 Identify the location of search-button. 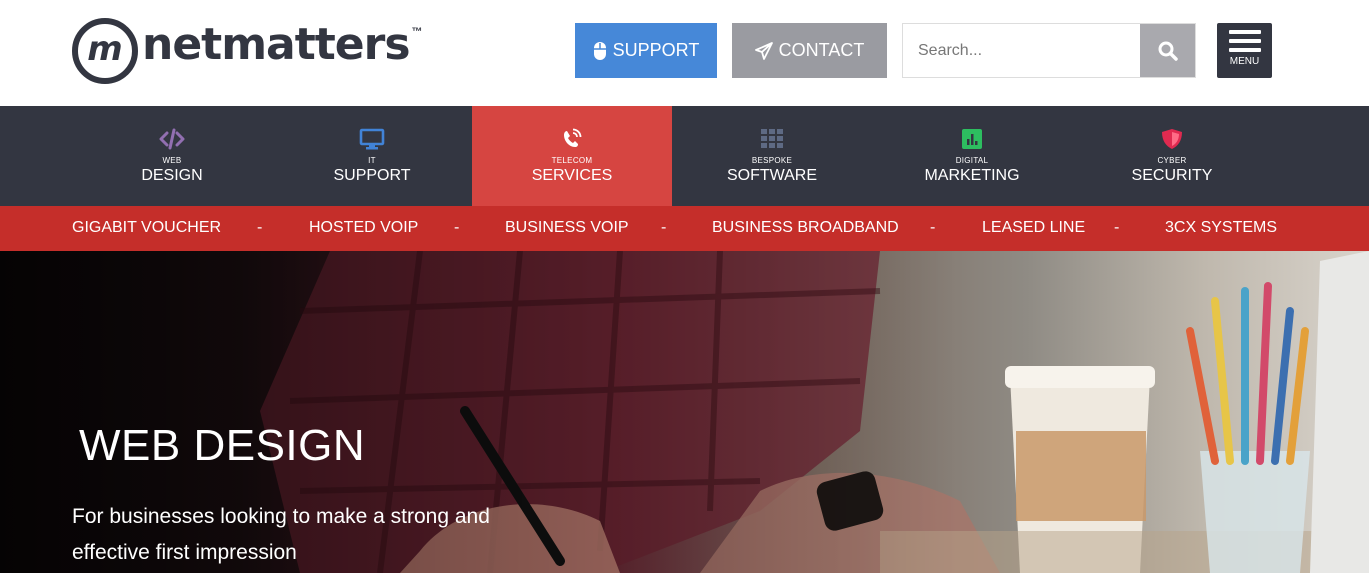
(1167, 50).